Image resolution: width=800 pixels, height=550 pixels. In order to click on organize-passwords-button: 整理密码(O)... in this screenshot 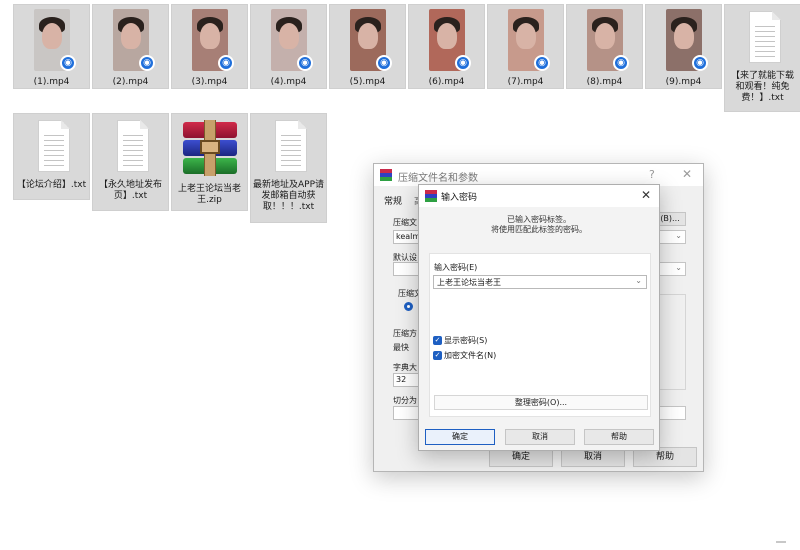, I will do `click(541, 402)`.